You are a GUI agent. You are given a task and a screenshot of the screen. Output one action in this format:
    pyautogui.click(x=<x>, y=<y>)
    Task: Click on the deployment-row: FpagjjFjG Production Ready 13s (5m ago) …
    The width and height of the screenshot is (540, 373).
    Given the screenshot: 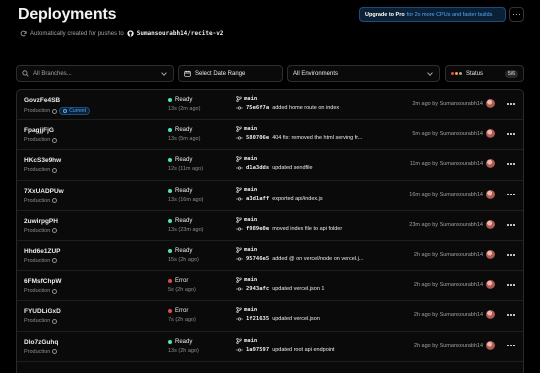 What is the action you would take?
    pyautogui.click(x=270, y=135)
    